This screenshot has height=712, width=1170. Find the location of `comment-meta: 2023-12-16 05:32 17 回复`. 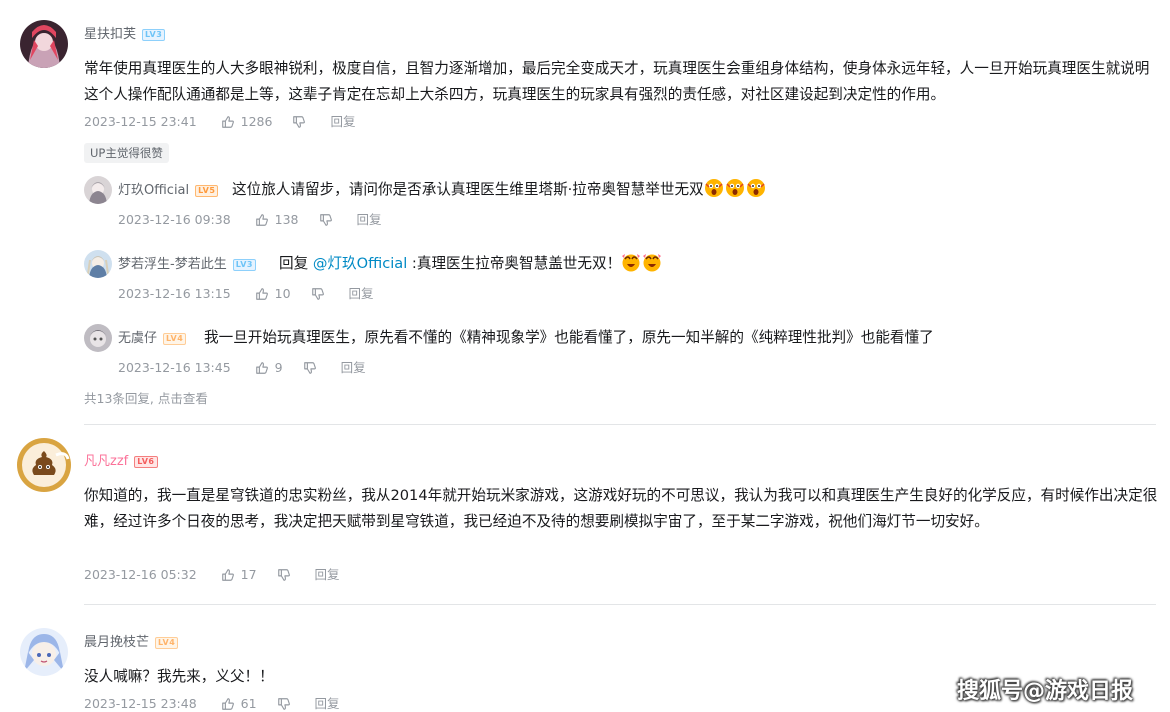

comment-meta: 2023-12-16 05:32 17 回复 is located at coordinates (212, 575).